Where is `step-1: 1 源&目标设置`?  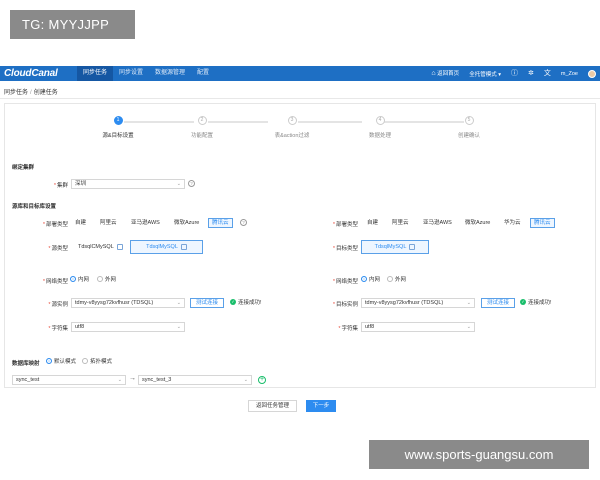
step-1: 1 源&目标设置 is located at coordinates (118, 127).